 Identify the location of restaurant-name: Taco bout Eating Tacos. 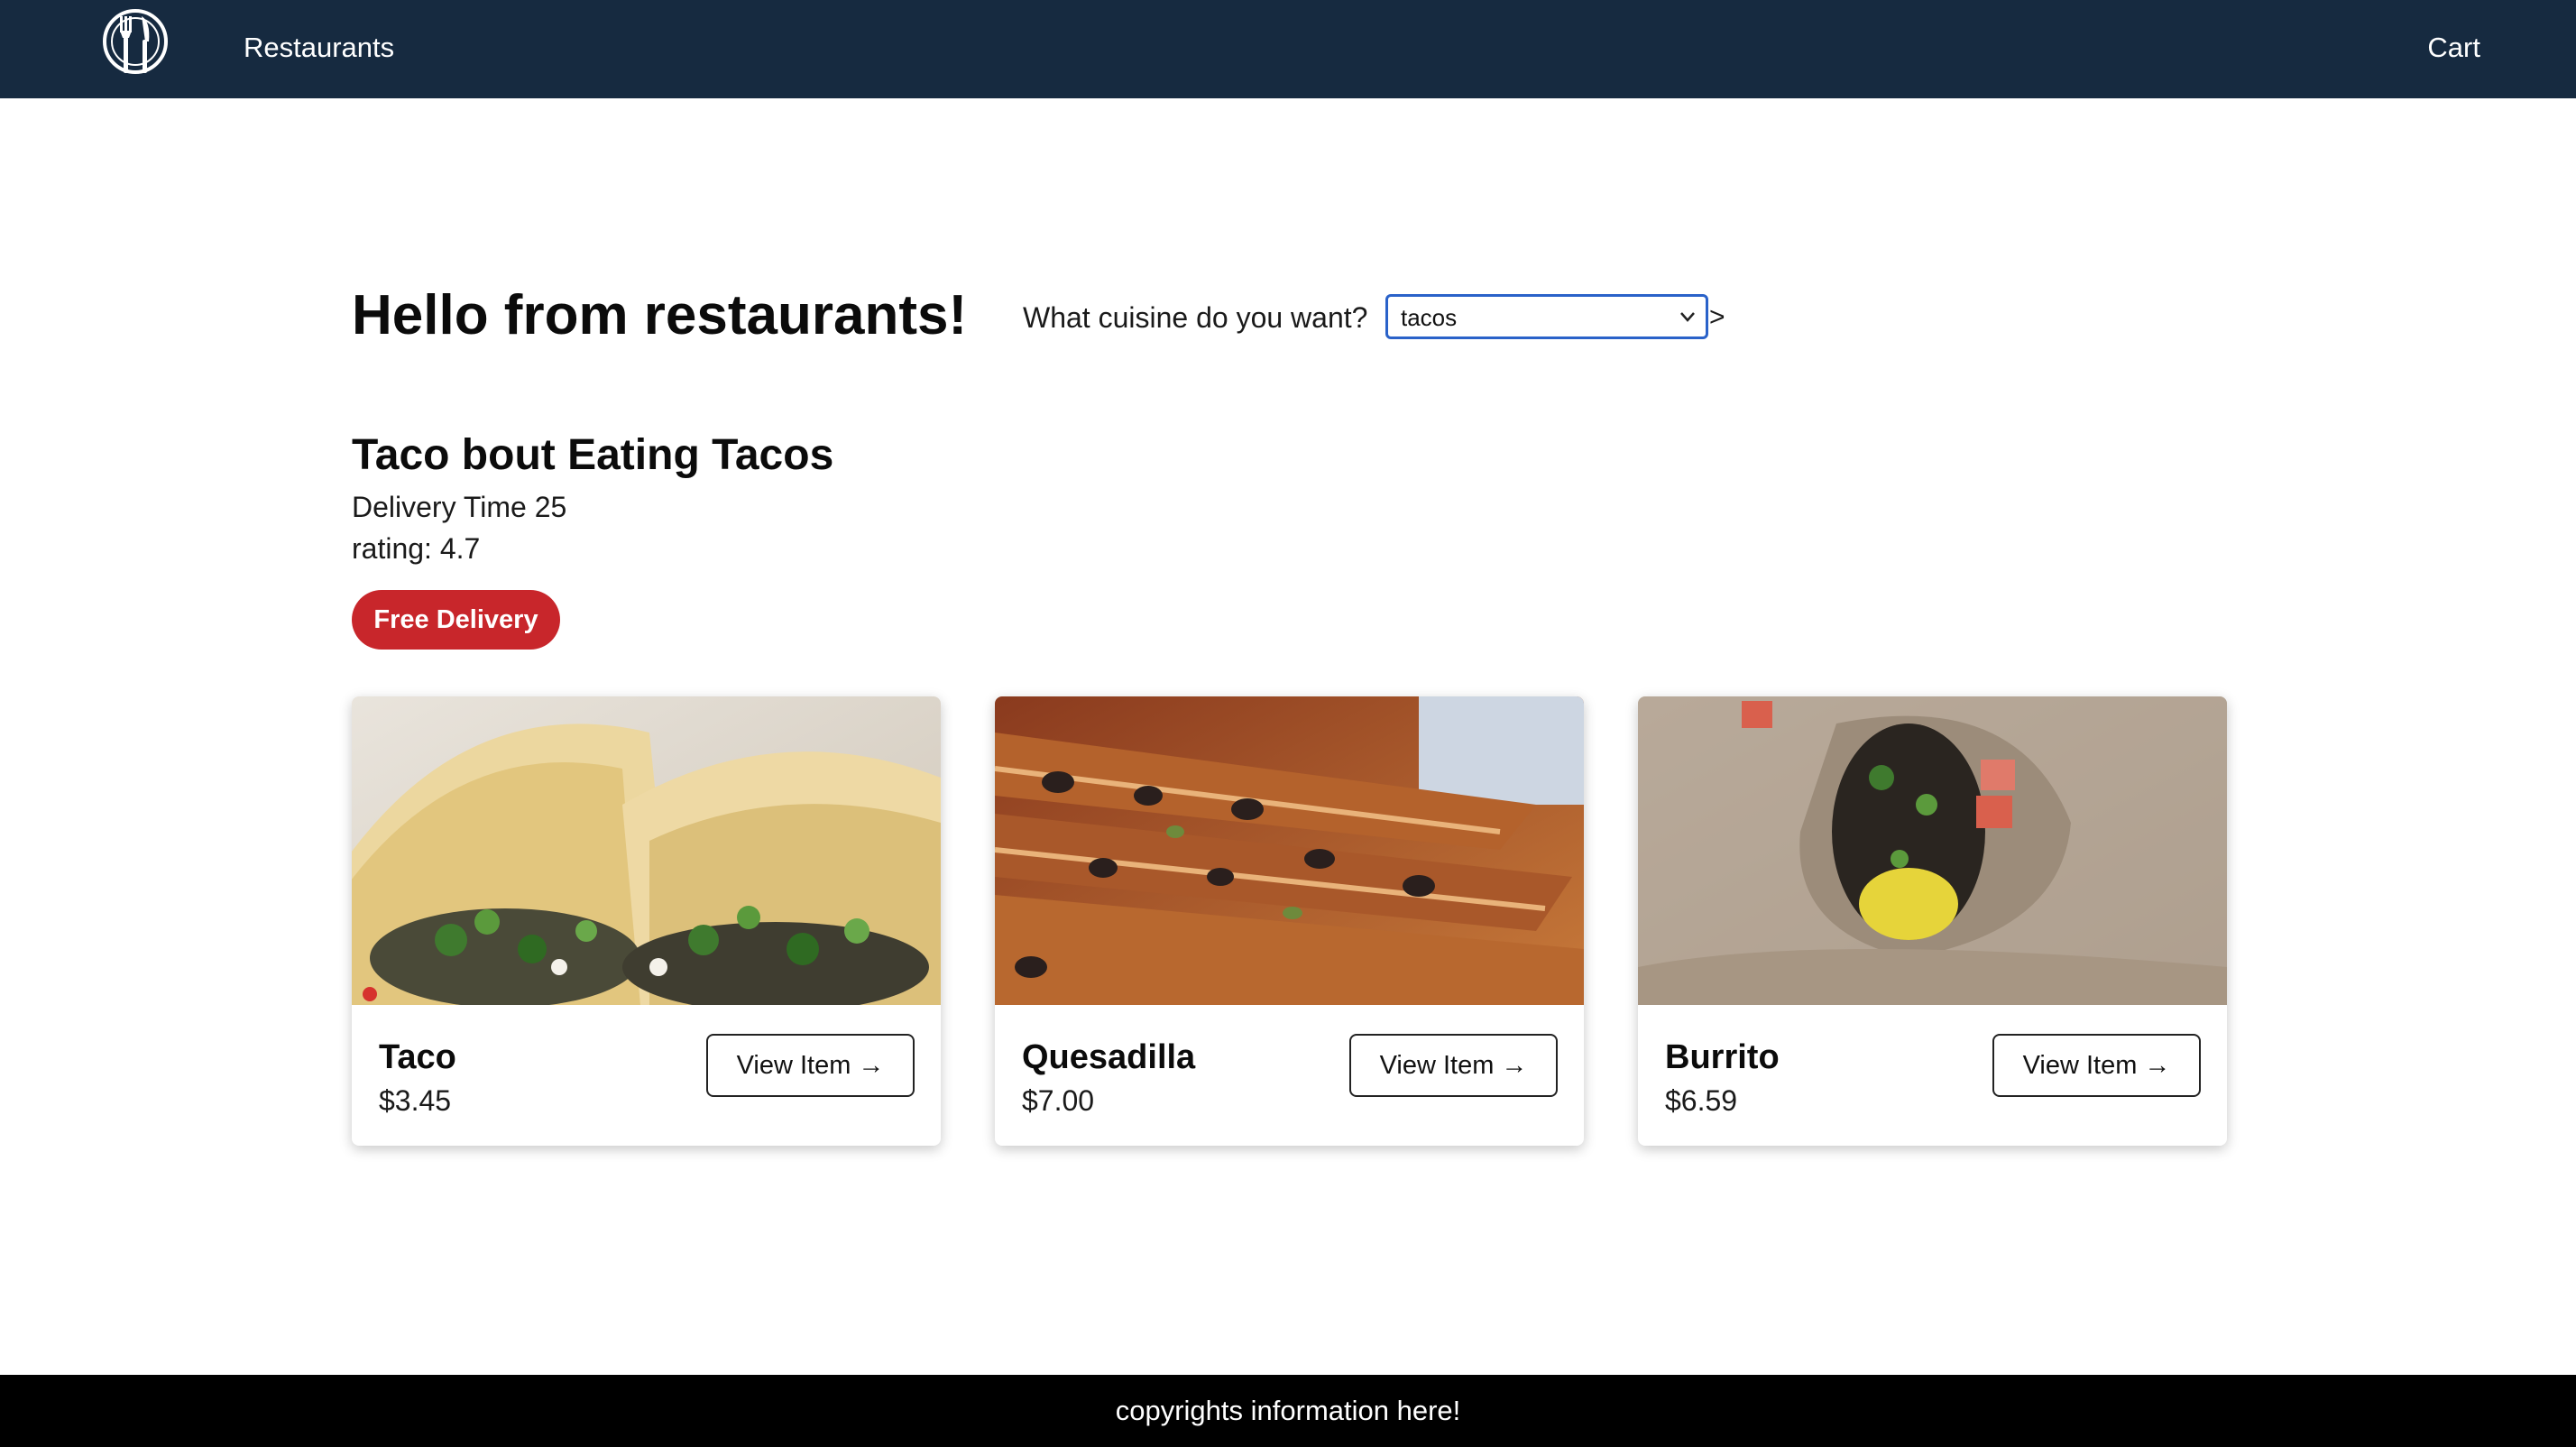
(593, 455).